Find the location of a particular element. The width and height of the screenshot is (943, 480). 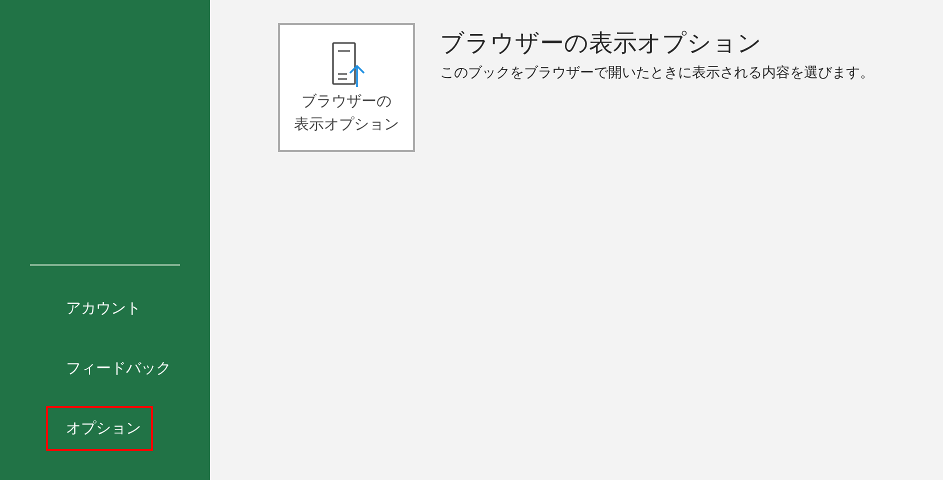

section-description: このブックをブラウザーで開いたときに表示される内容を選びます。 is located at coordinates (657, 73).